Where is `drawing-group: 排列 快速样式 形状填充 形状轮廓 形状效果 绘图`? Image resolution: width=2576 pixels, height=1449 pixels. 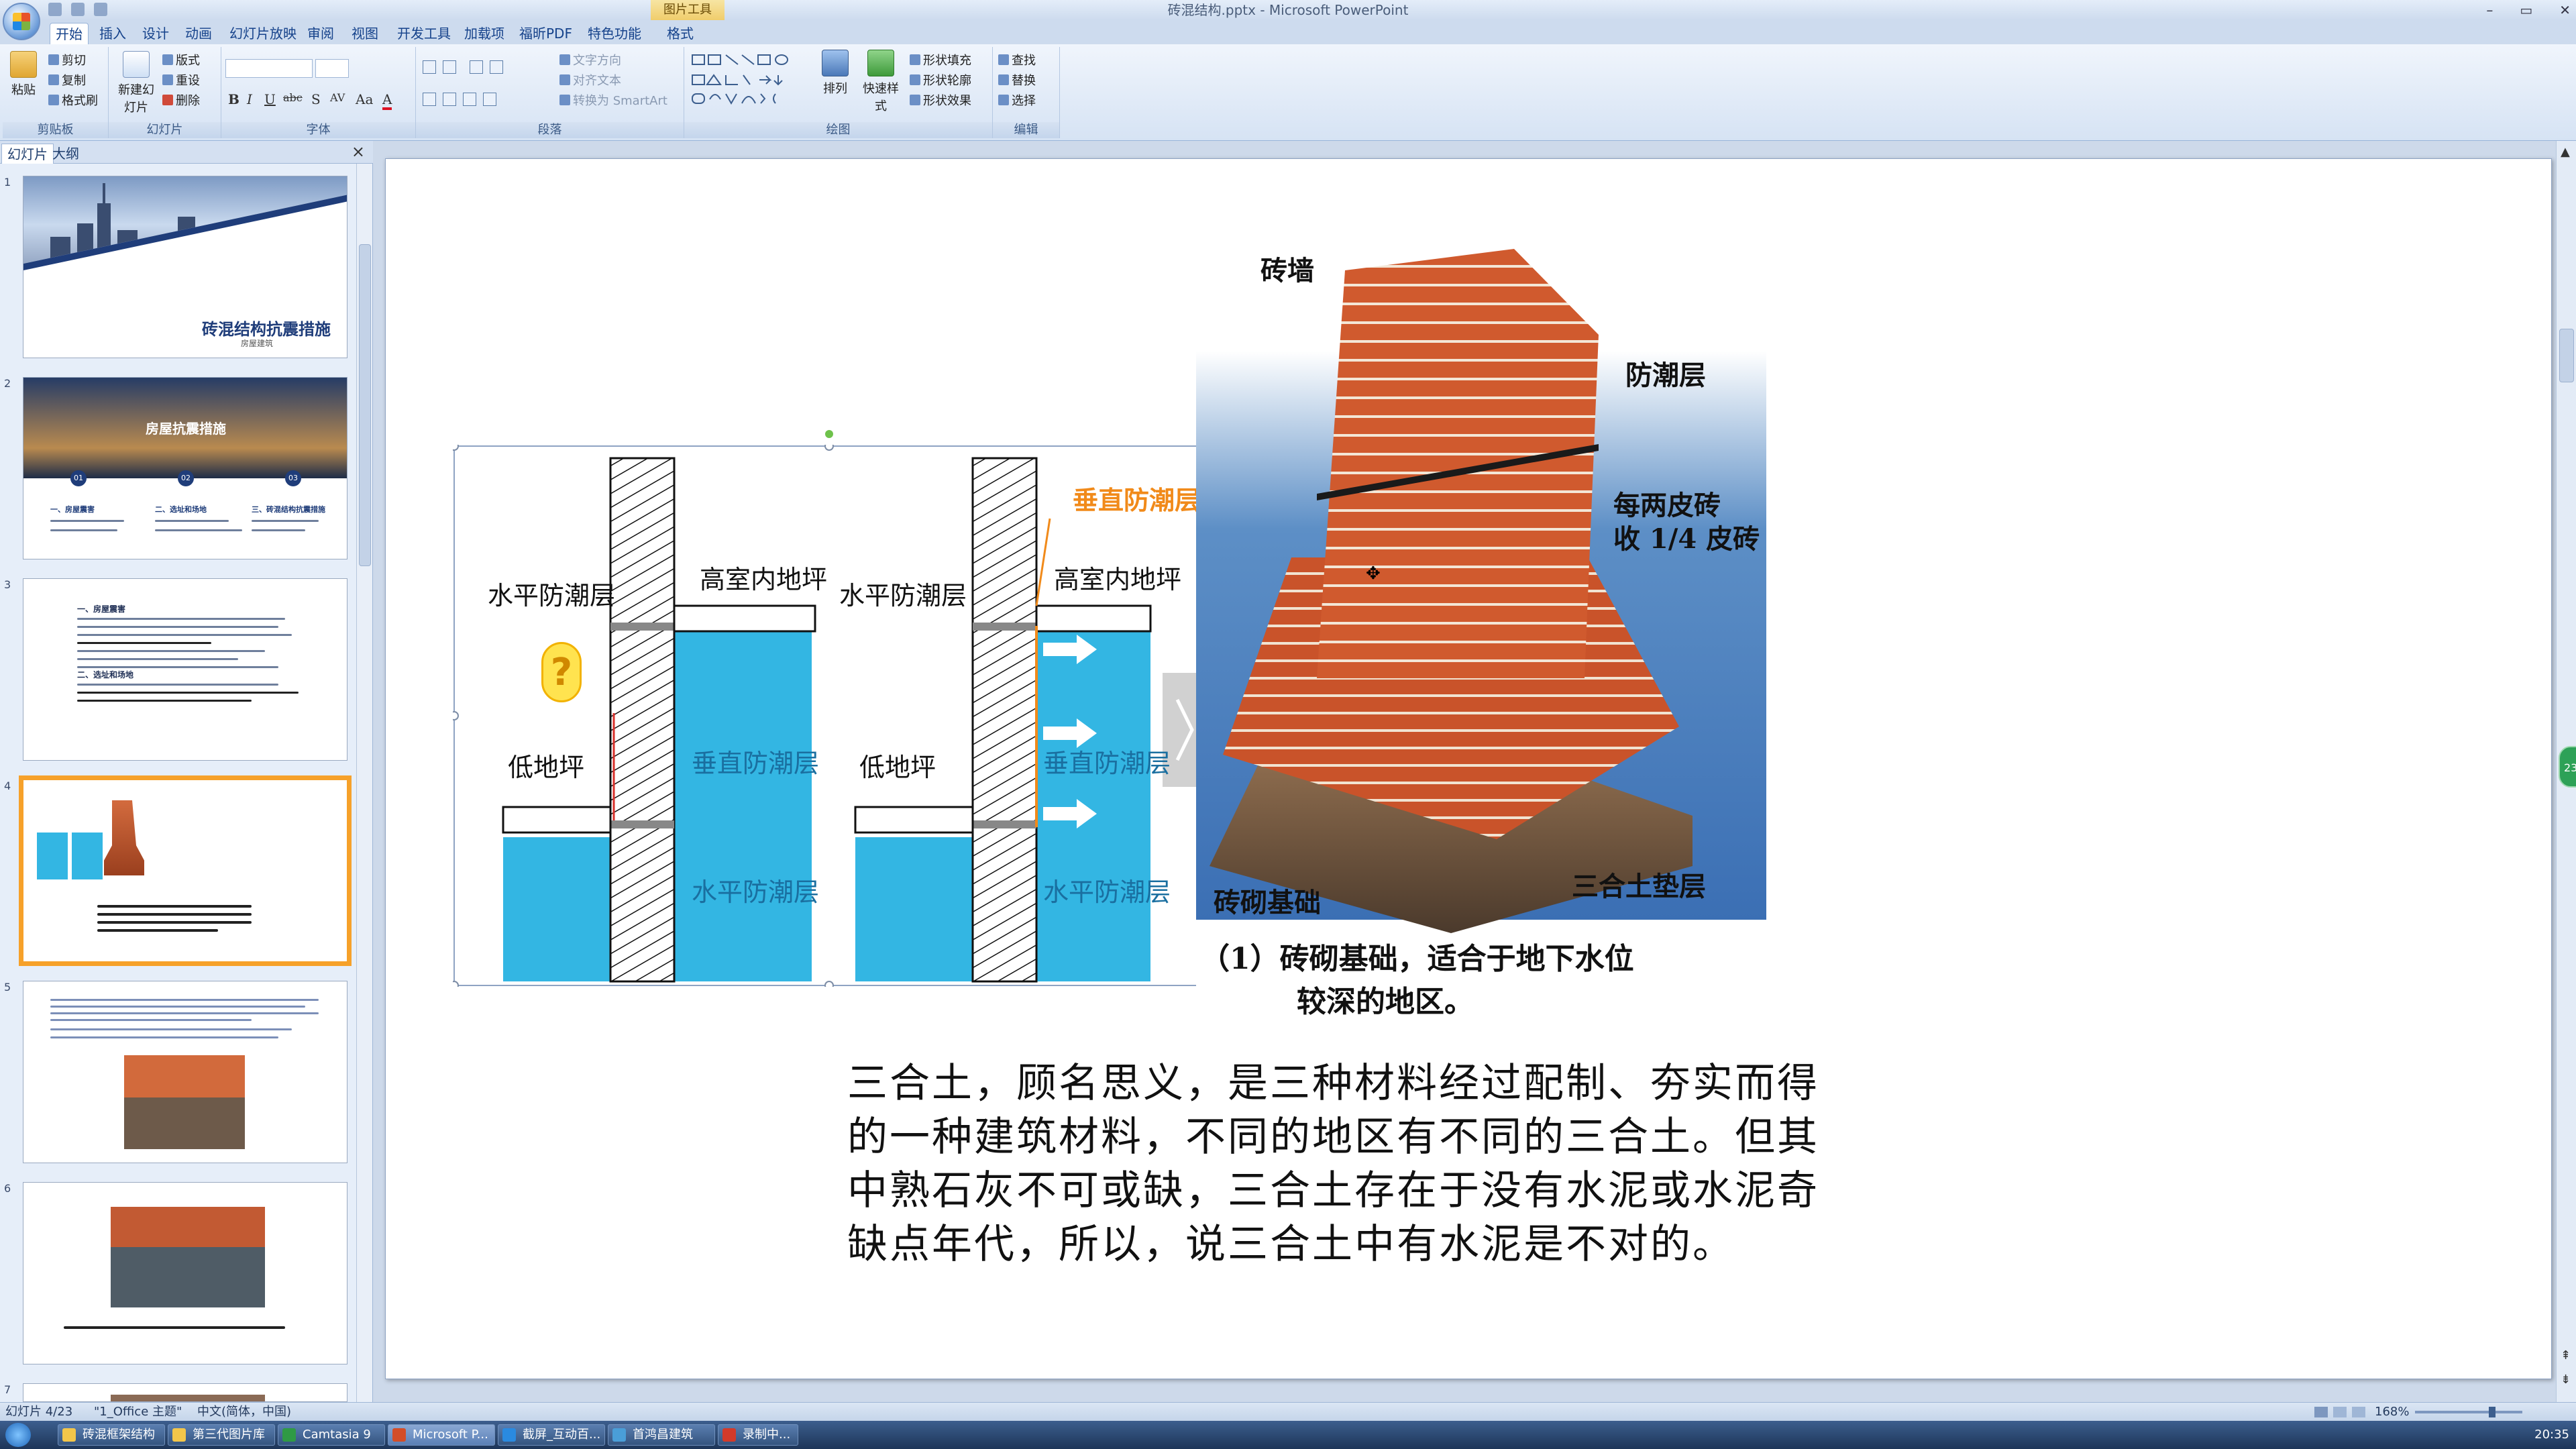 drawing-group: 排列 快速样式 形状填充 形状轮廓 形状效果 绘图 is located at coordinates (838, 92).